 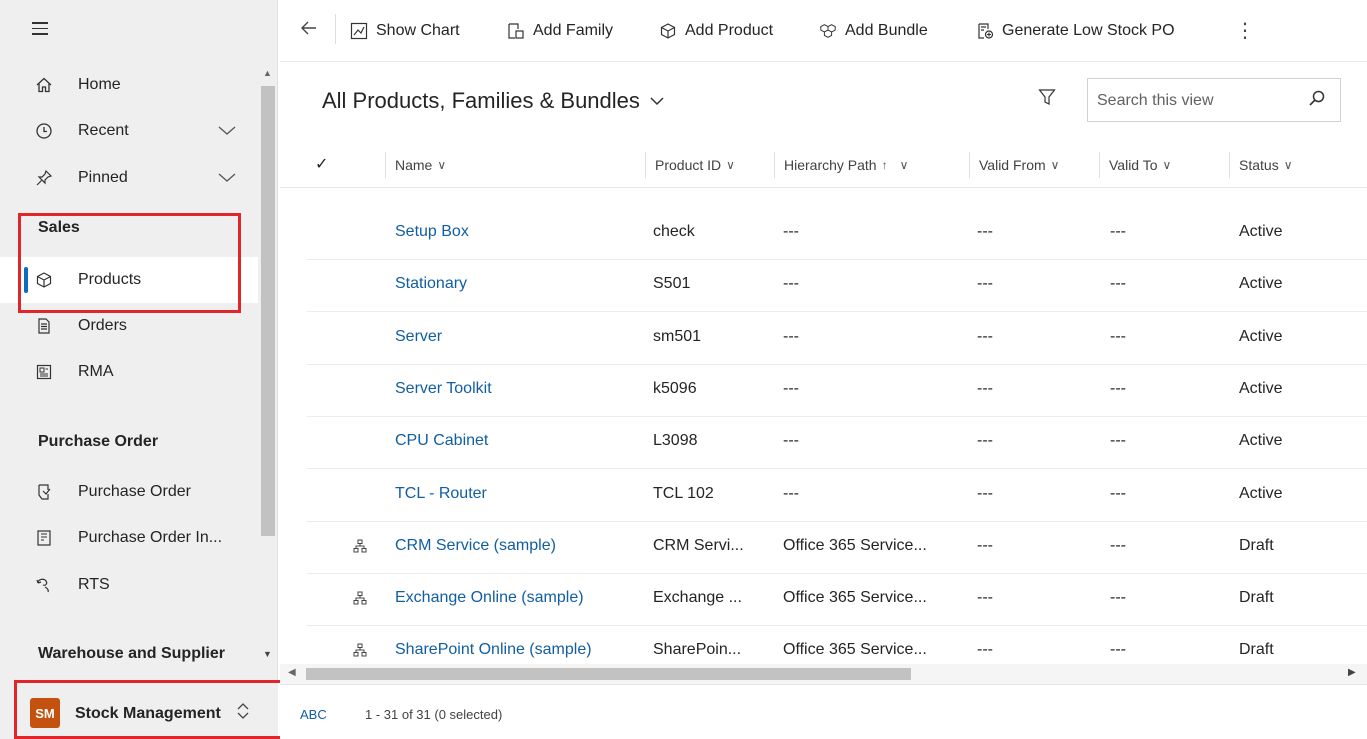 What do you see at coordinates (243, 711) in the screenshot?
I see `chevron-up-down-icon` at bounding box center [243, 711].